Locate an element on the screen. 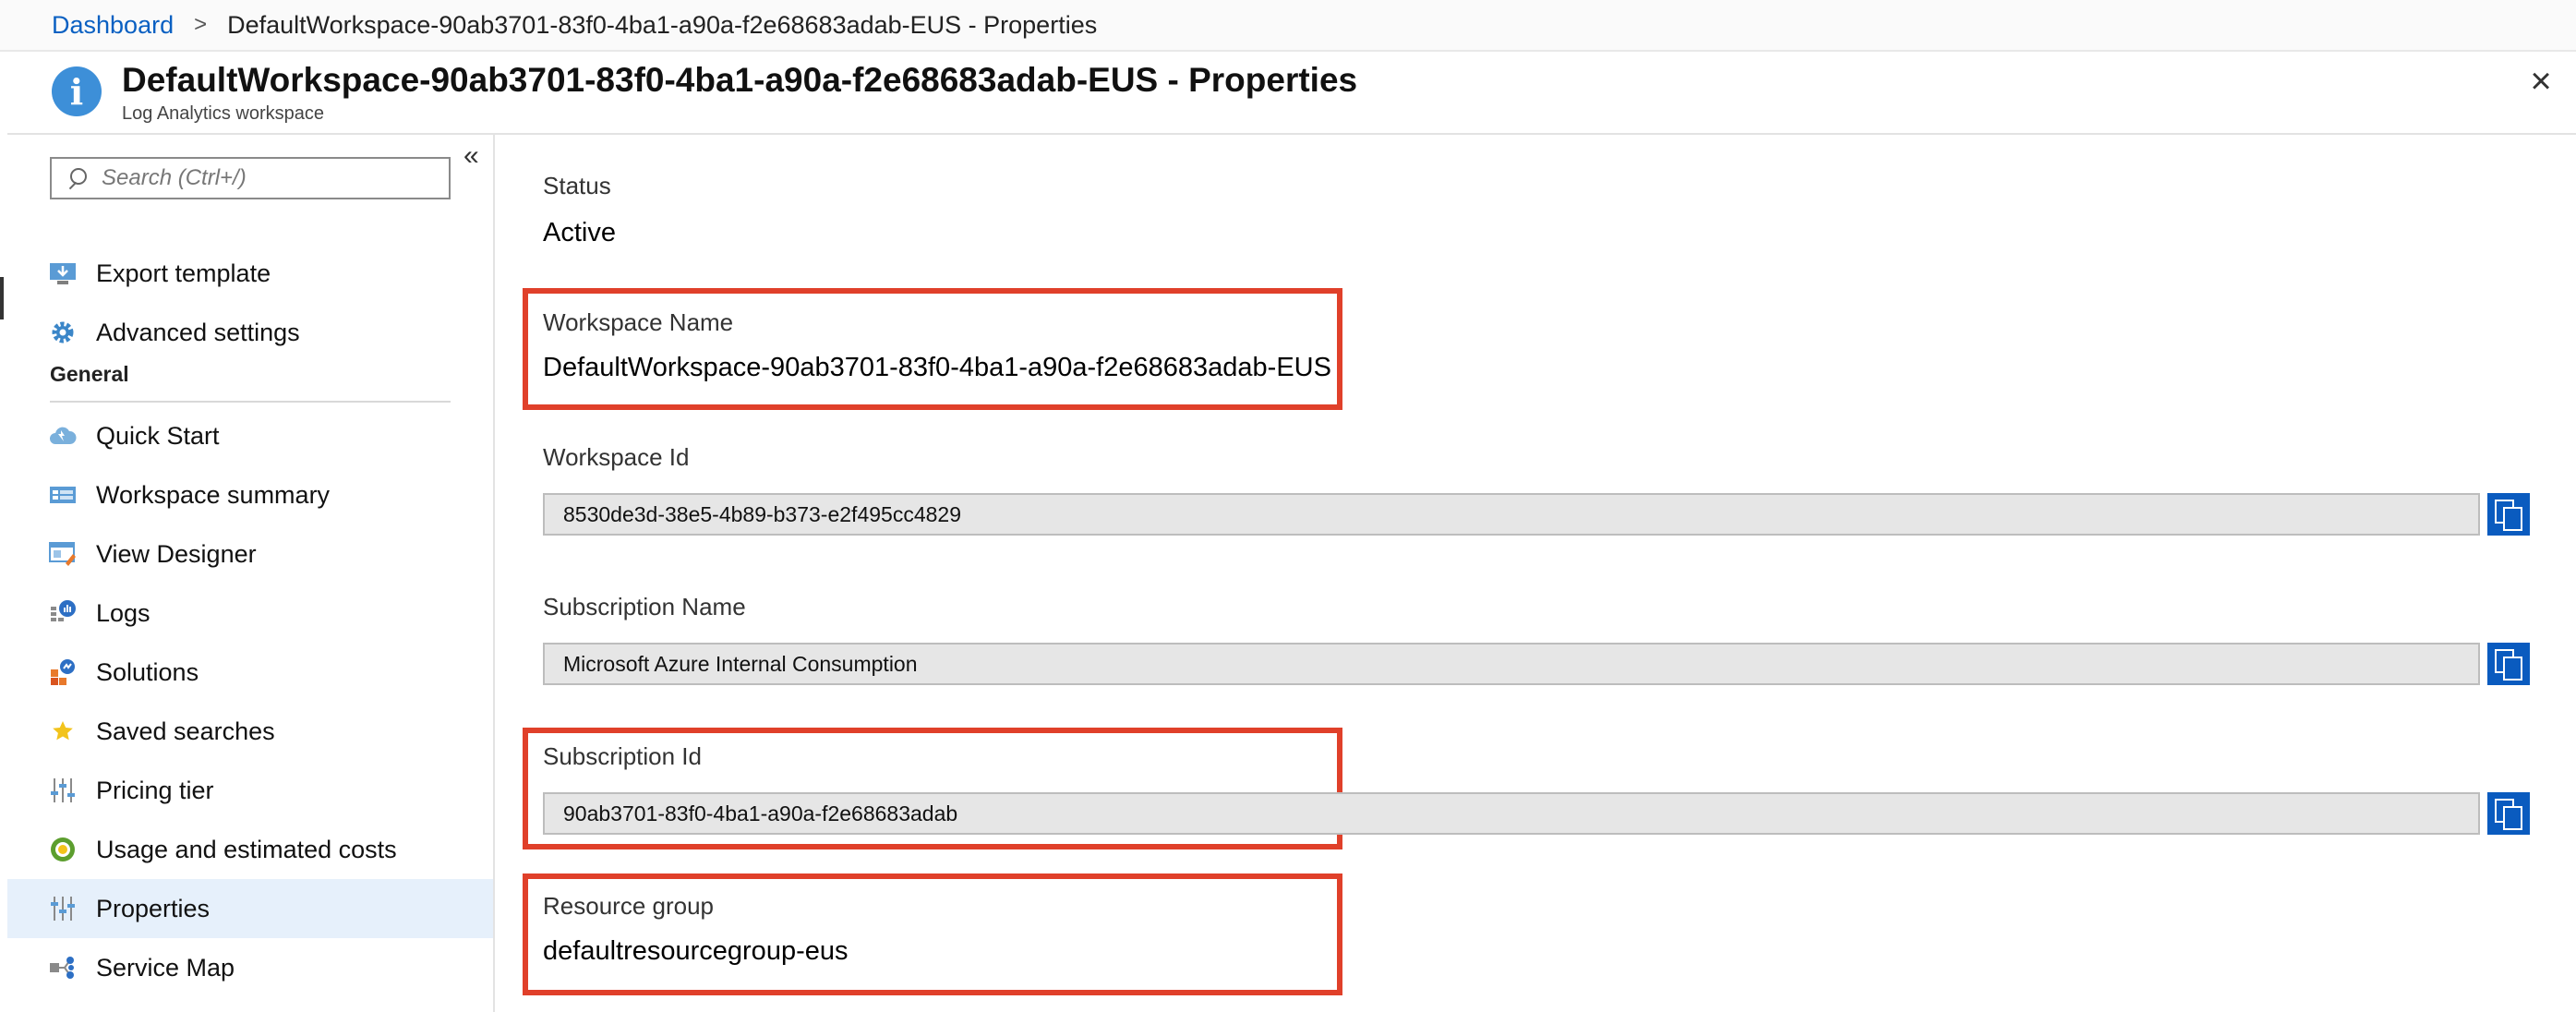  sidebar-item-view-designer: View Designer is located at coordinates (250, 554).